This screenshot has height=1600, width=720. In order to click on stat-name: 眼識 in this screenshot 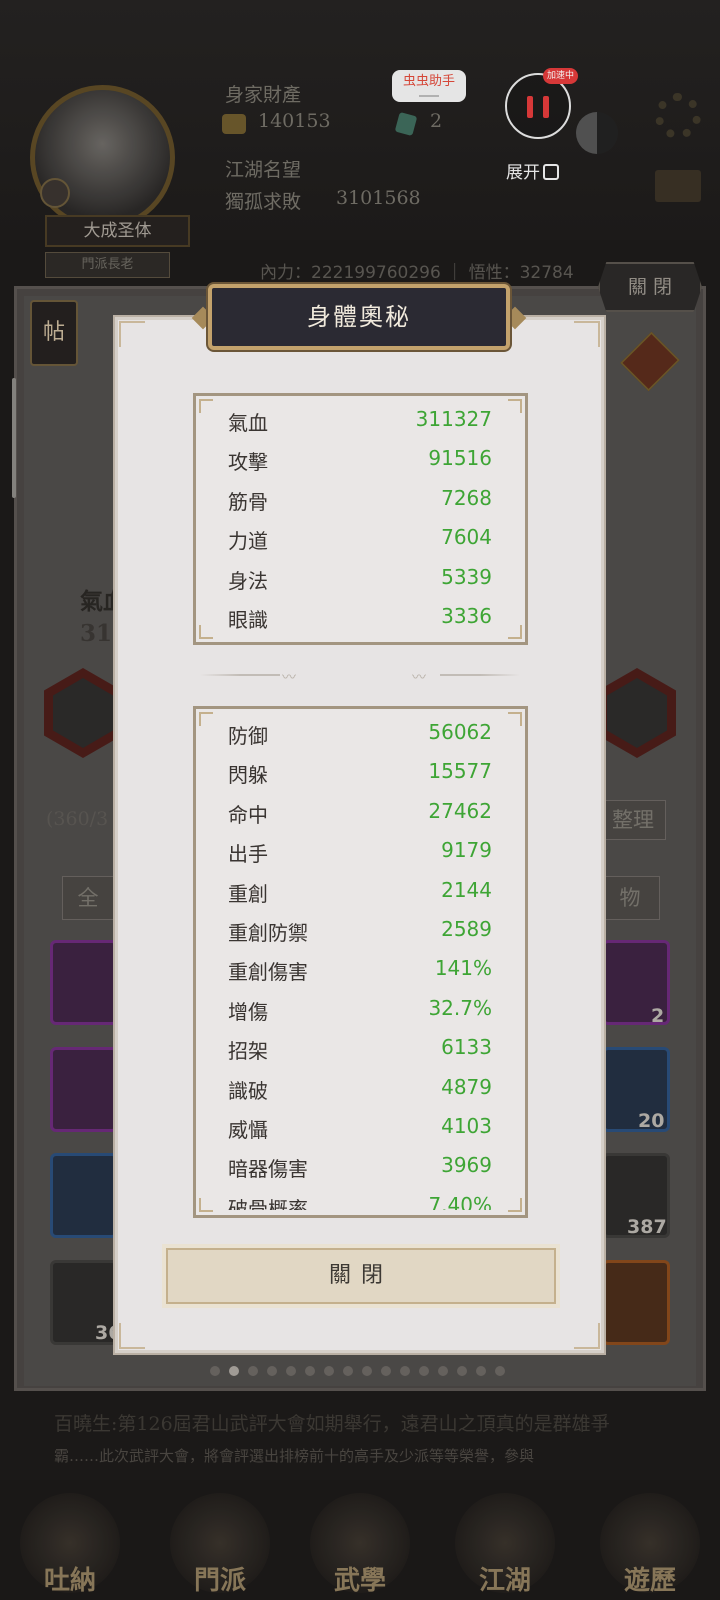, I will do `click(248, 619)`.